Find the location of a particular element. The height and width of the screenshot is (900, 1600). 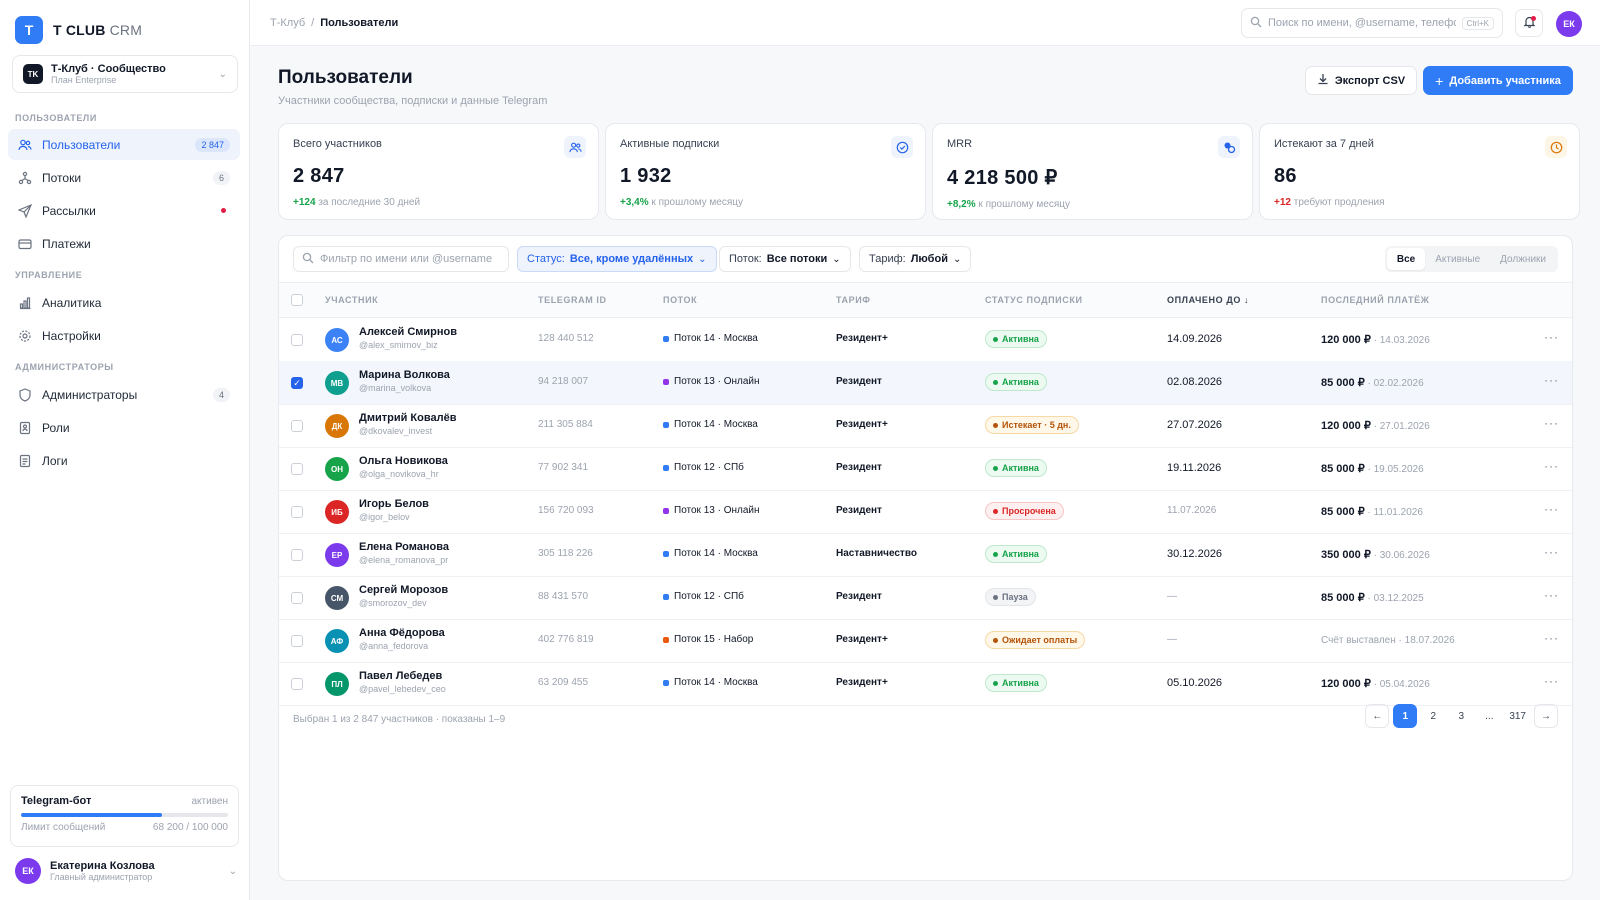

segment-active: Активные is located at coordinates (1457, 259).